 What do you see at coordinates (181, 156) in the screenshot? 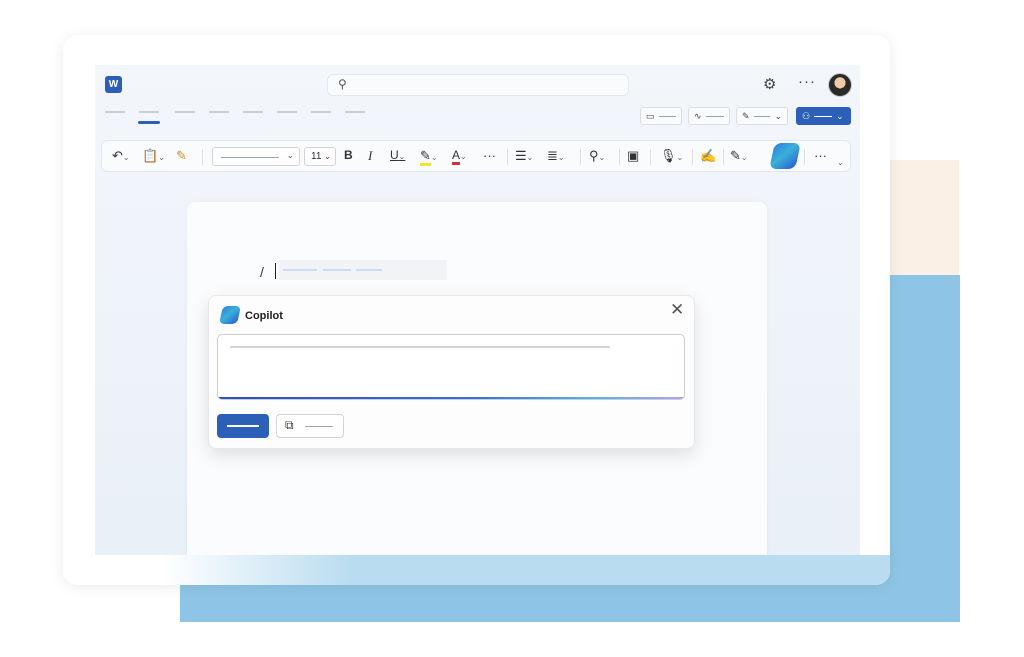
I see `format-painter-icon: ✎` at bounding box center [181, 156].